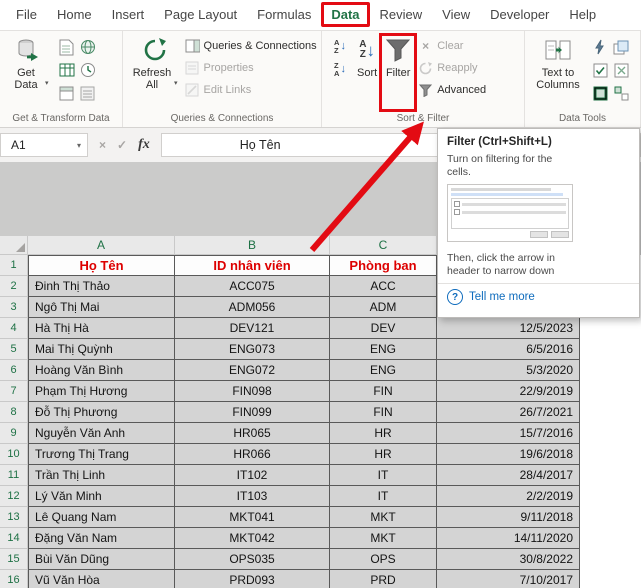  Describe the element at coordinates (582, 15) in the screenshot. I see `tab-help: Help` at that location.